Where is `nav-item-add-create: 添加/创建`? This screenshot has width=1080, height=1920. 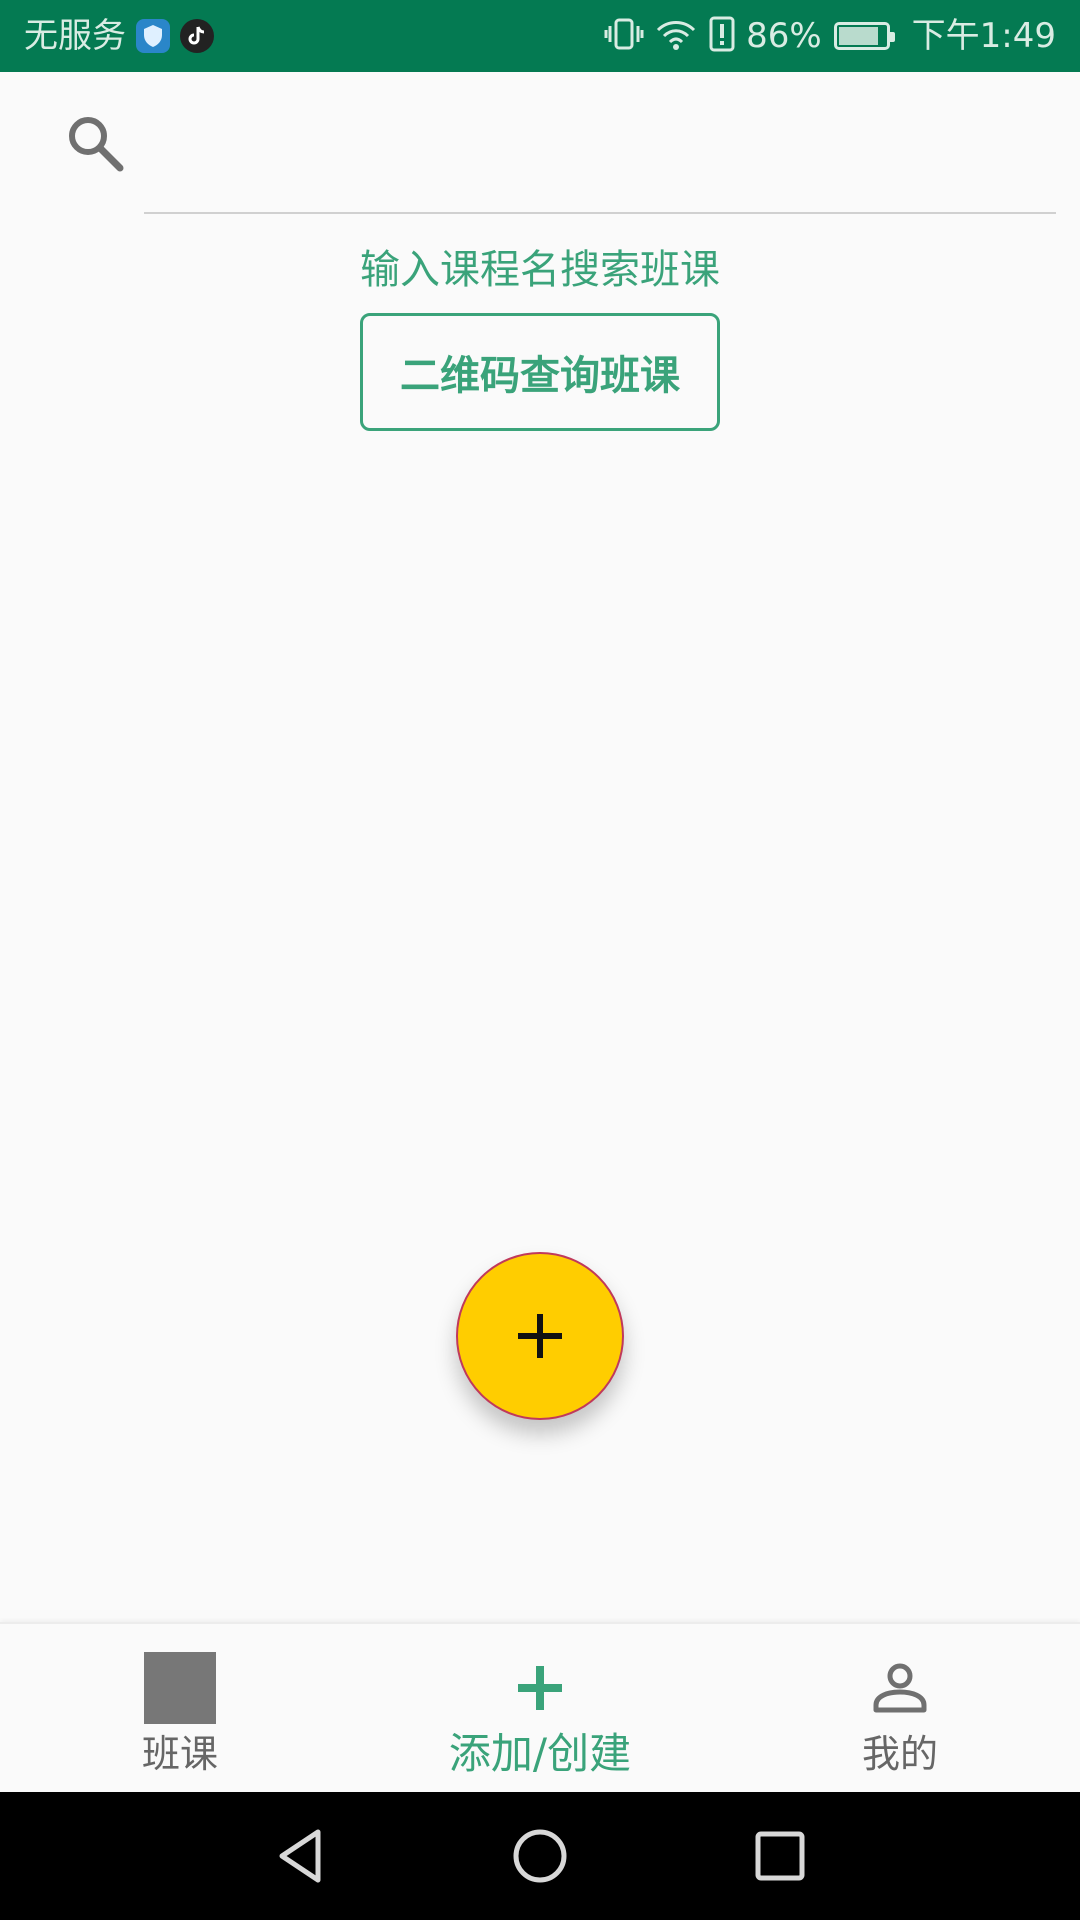 nav-item-add-create: 添加/创建 is located at coordinates (540, 1709).